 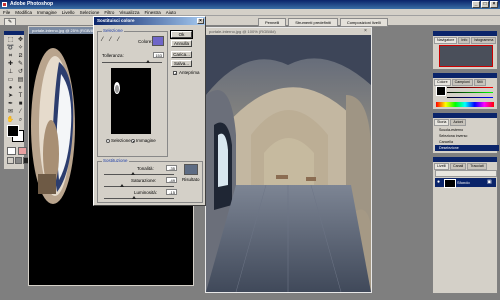 I want to click on menu-aiuto: Aiuto, so click(x=171, y=12).